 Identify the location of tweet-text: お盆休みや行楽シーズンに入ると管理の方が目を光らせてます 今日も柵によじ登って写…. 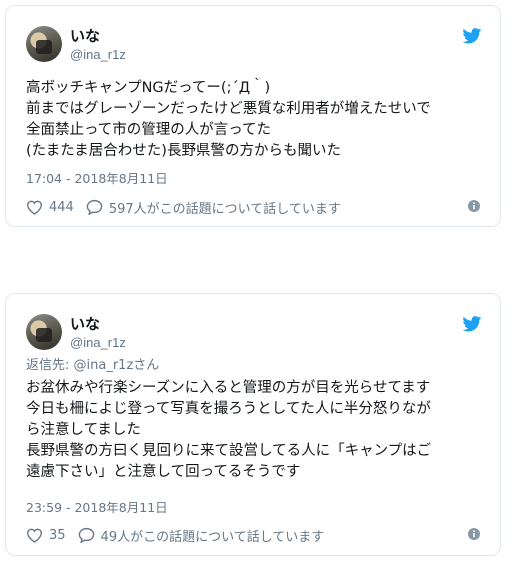
(229, 430).